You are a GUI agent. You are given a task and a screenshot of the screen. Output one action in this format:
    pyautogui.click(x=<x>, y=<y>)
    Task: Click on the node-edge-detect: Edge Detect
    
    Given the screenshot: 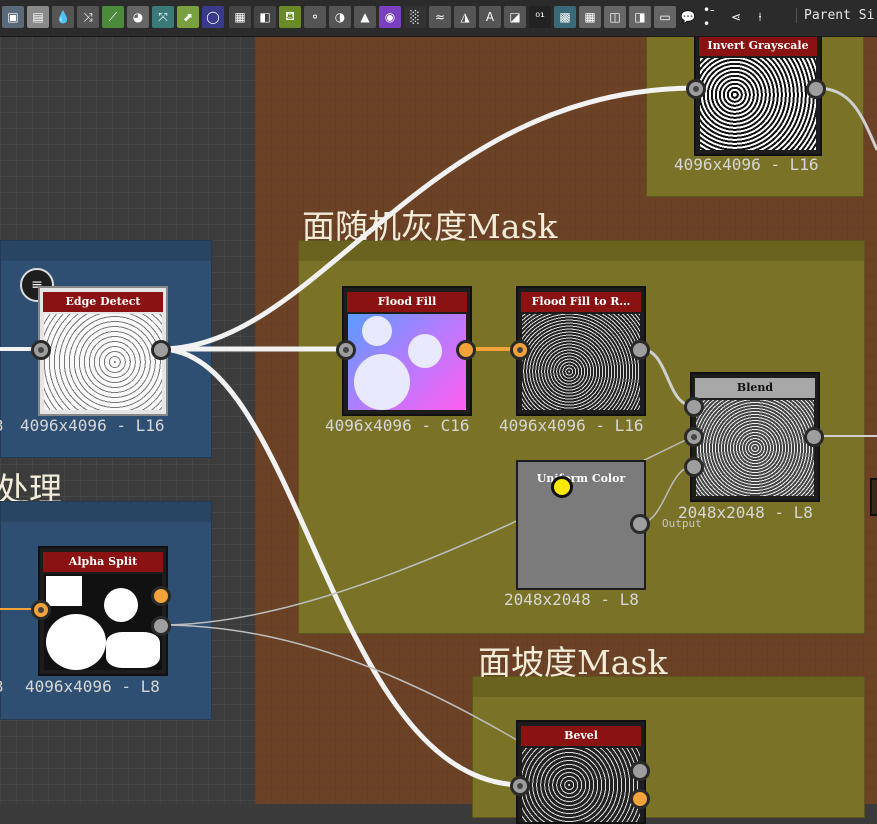 What is the action you would take?
    pyautogui.click(x=103, y=351)
    